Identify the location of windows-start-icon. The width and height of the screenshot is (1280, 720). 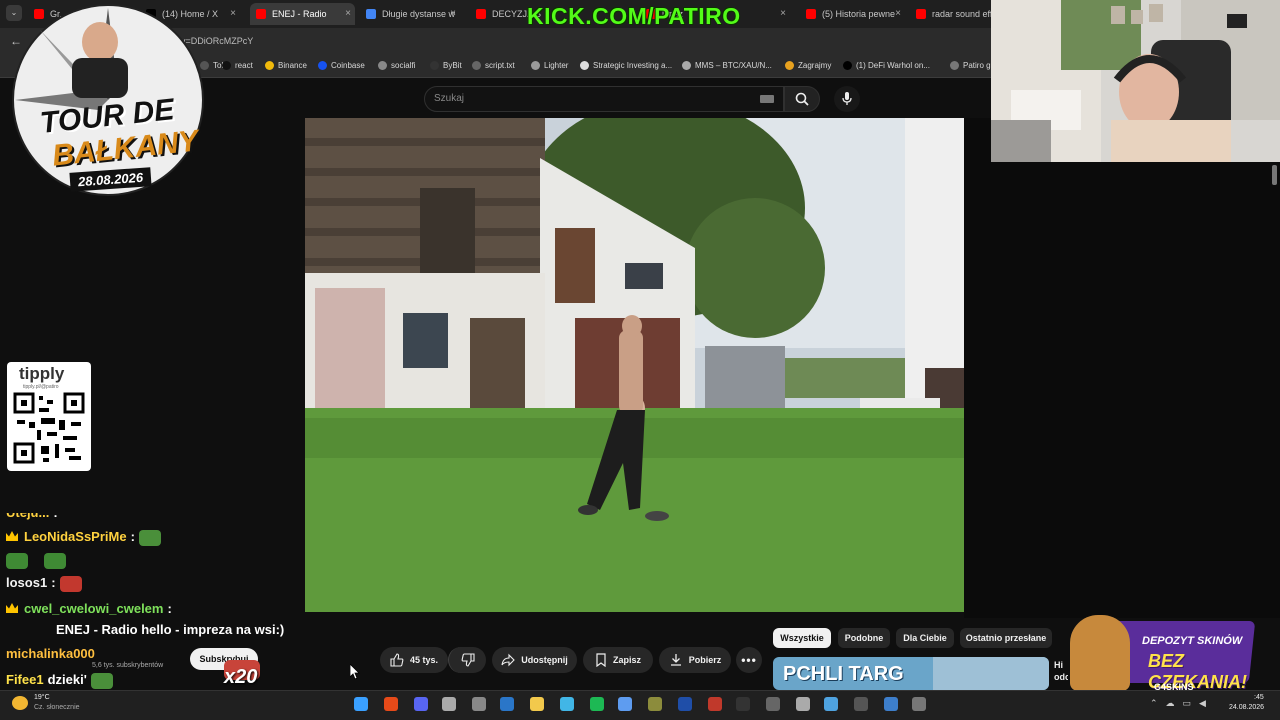
(361, 704).